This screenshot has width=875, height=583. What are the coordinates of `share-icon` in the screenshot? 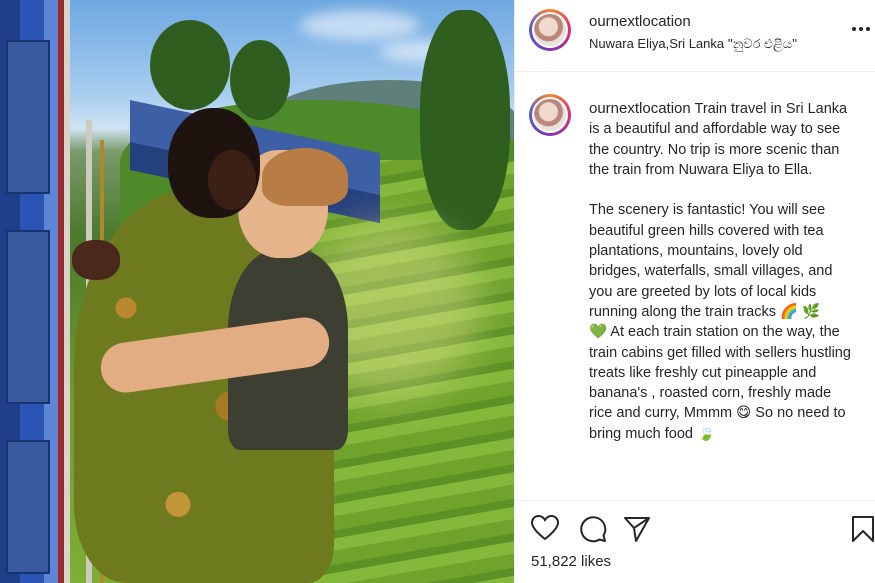 It's located at (637, 529).